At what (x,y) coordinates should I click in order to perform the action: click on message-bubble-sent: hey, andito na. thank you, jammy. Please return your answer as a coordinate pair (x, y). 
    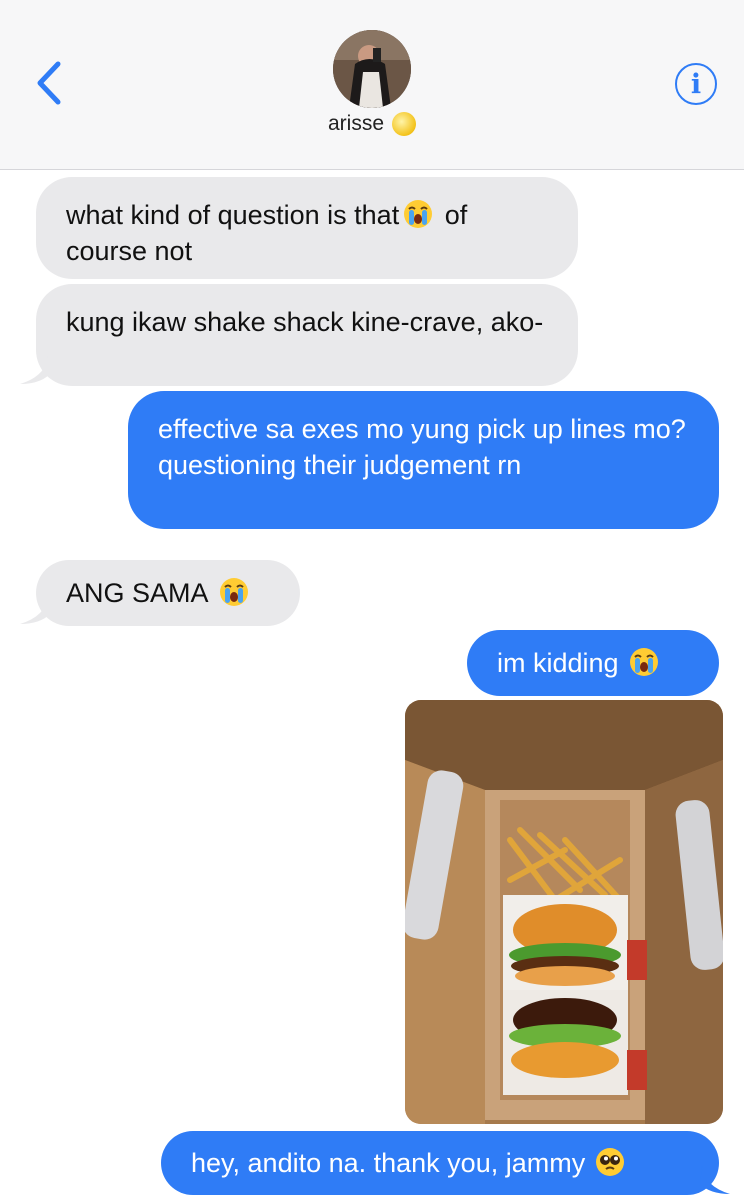
    Looking at the image, I should click on (440, 1163).